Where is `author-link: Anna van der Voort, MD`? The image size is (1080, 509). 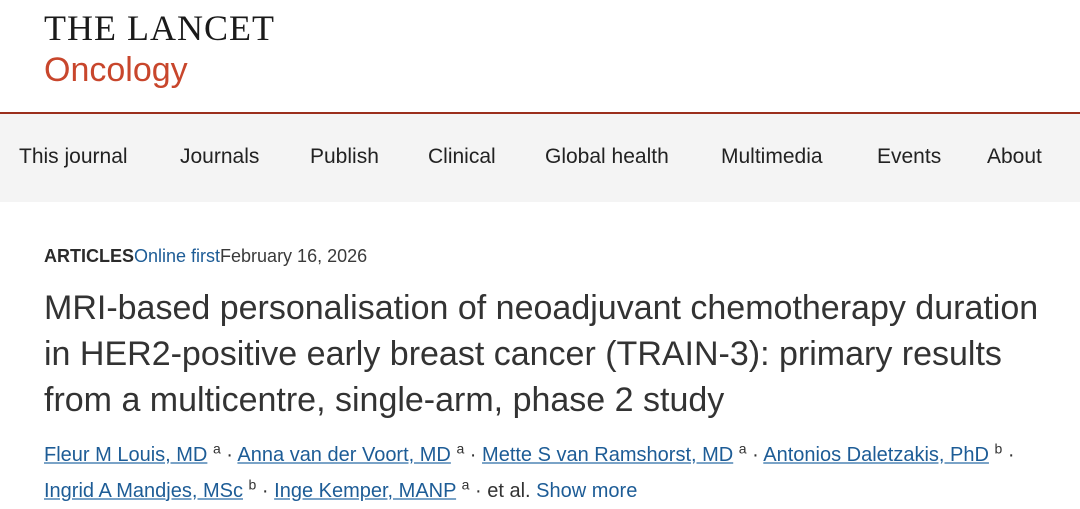
author-link: Anna van der Voort, MD is located at coordinates (343, 455).